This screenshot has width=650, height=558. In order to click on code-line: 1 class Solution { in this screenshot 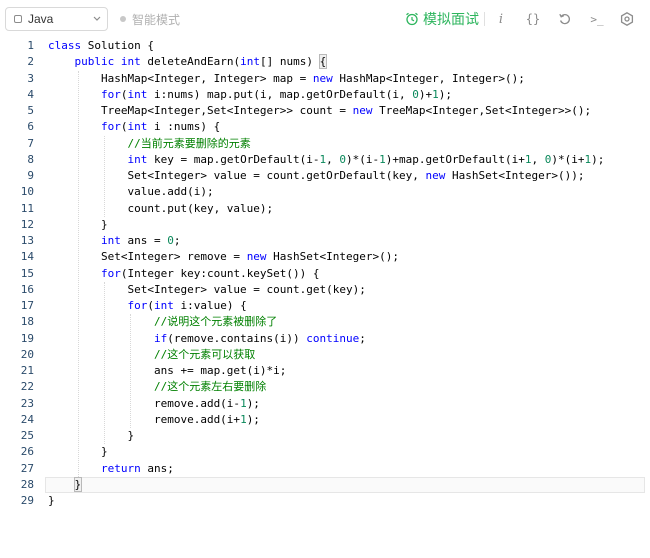, I will do `click(325, 46)`.